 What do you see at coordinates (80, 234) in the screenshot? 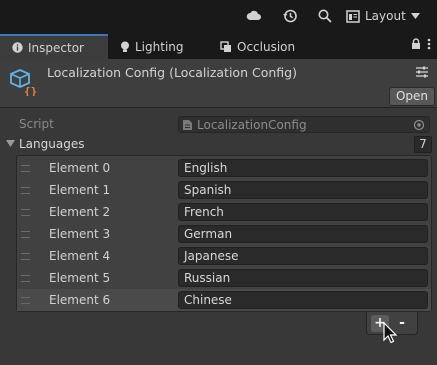
I see `element-label: Element 3` at bounding box center [80, 234].